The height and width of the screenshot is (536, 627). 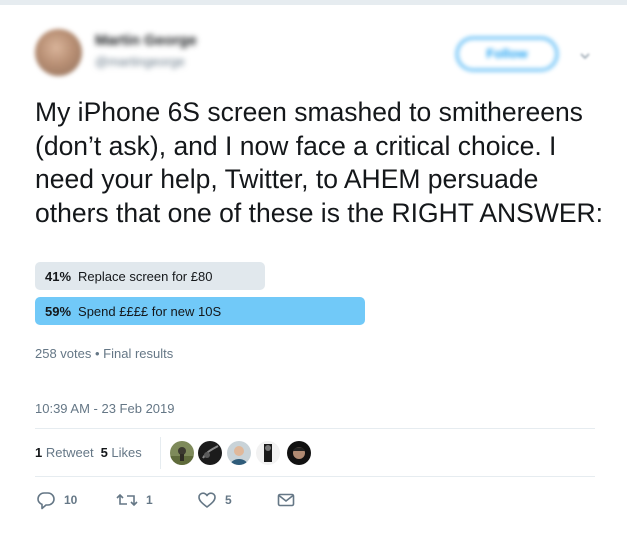 What do you see at coordinates (46, 500) in the screenshot?
I see `reply-icon` at bounding box center [46, 500].